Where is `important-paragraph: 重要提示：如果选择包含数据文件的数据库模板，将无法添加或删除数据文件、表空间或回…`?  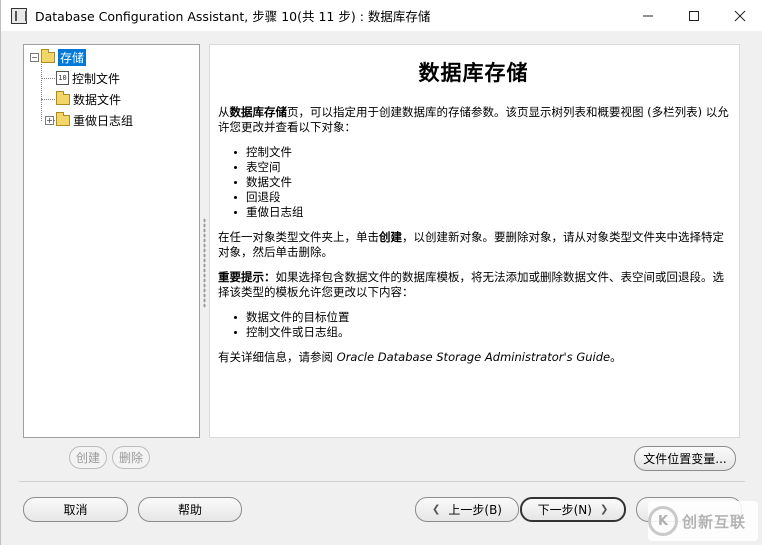 important-paragraph: 重要提示：如果选择包含数据文件的数据库模板，将无法添加或删除数据文件、表空间或回… is located at coordinates (473, 285).